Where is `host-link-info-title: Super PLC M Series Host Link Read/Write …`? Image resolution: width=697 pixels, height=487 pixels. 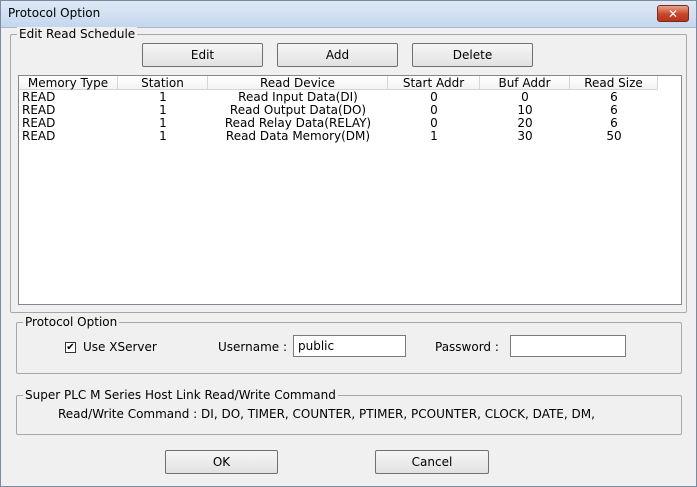
host-link-info-title: Super PLC M Series Host Link Read/Write … is located at coordinates (180, 395).